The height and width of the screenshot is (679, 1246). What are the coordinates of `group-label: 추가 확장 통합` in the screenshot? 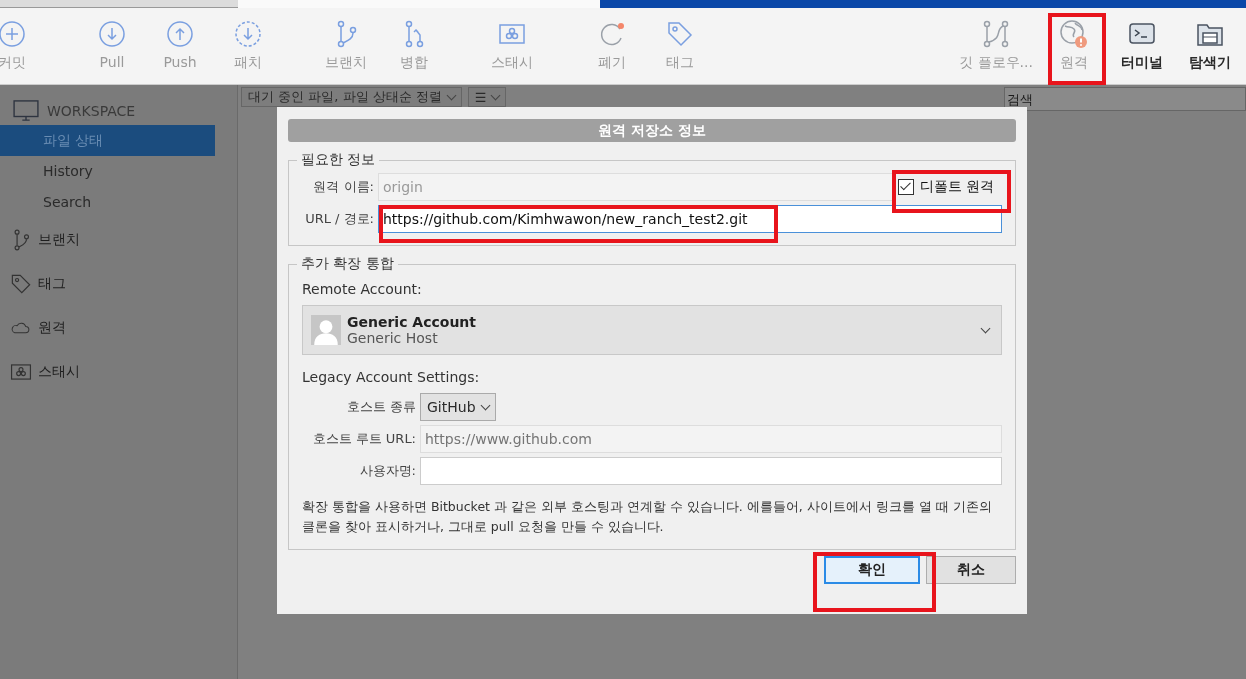 It's located at (347, 264).